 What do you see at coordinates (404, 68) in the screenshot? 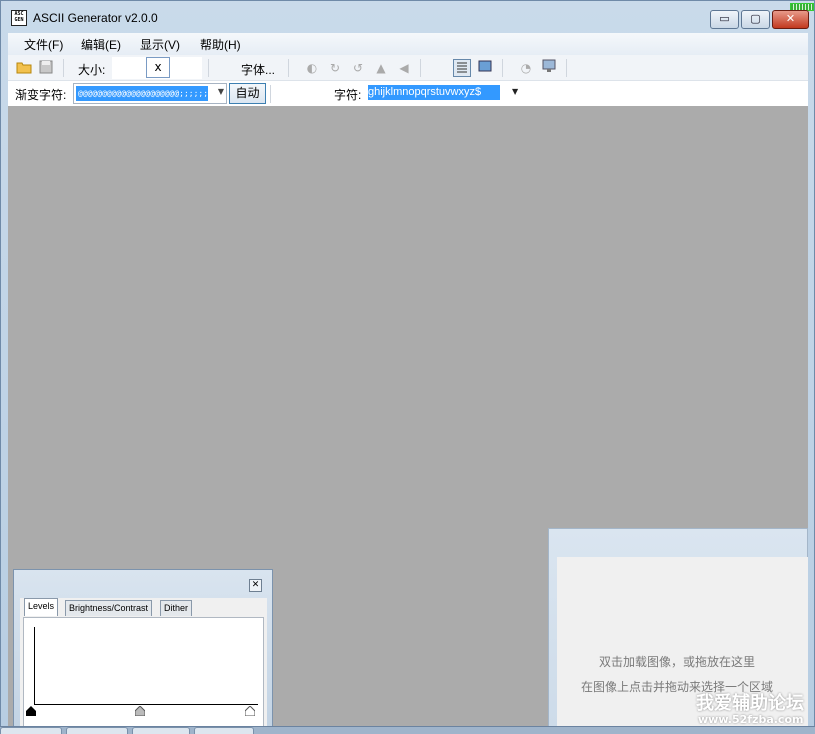
I see `flip-horizontal-icon: ◀` at bounding box center [404, 68].